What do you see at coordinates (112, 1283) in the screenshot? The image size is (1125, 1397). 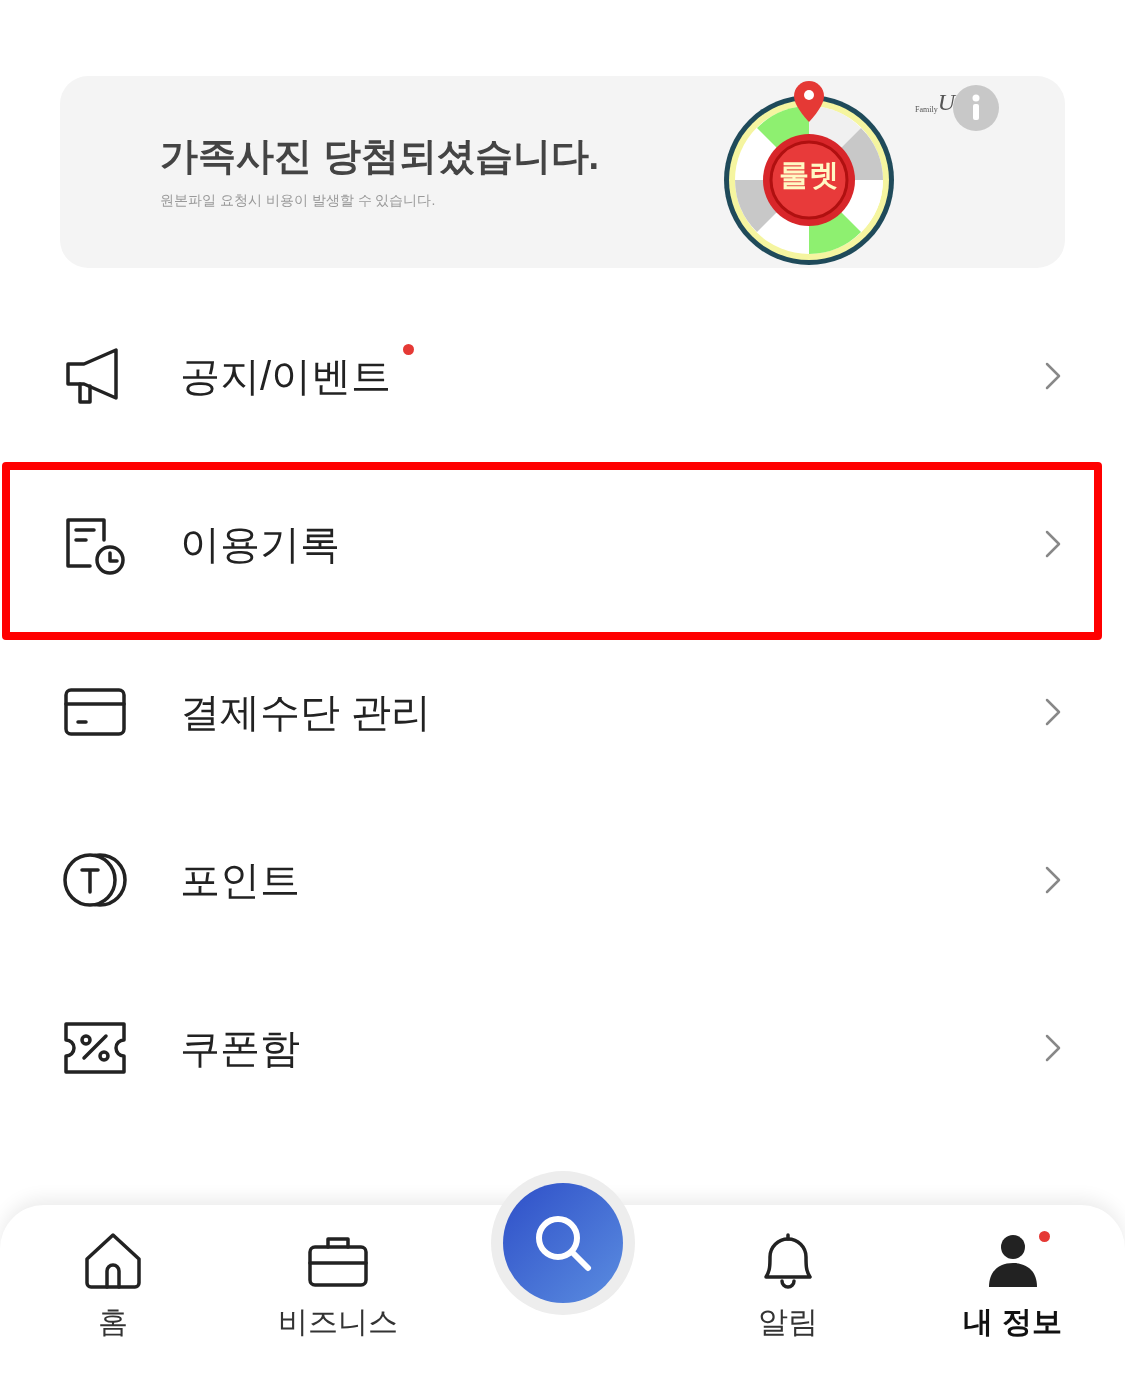 I see `nav-tab: 홈` at bounding box center [112, 1283].